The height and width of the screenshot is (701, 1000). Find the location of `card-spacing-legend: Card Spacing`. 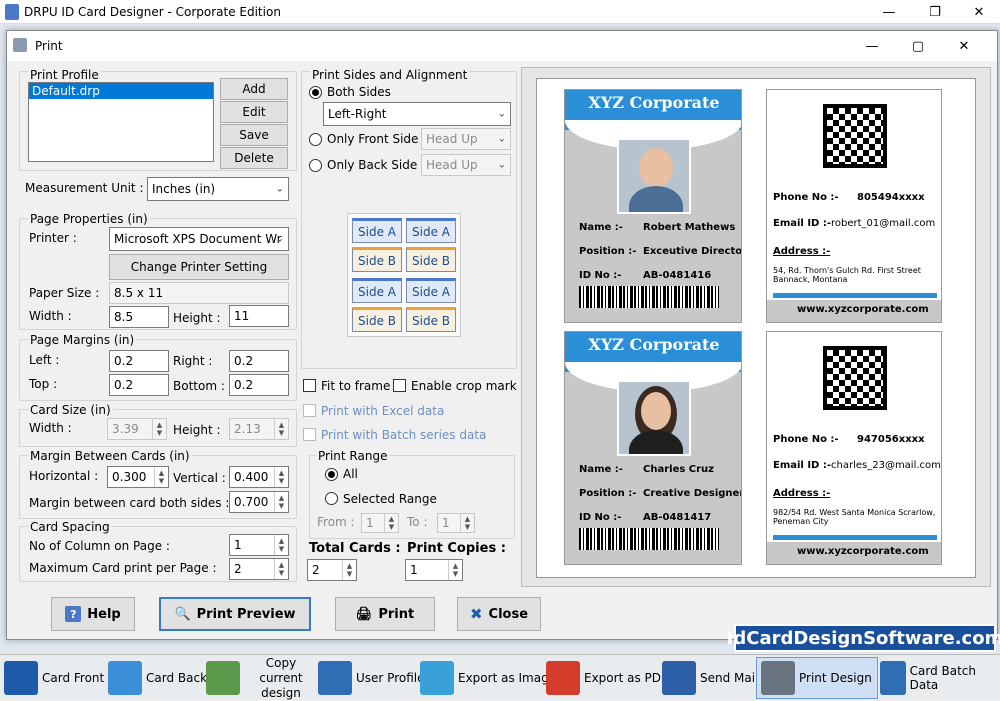

card-spacing-legend: Card Spacing is located at coordinates (70, 527).